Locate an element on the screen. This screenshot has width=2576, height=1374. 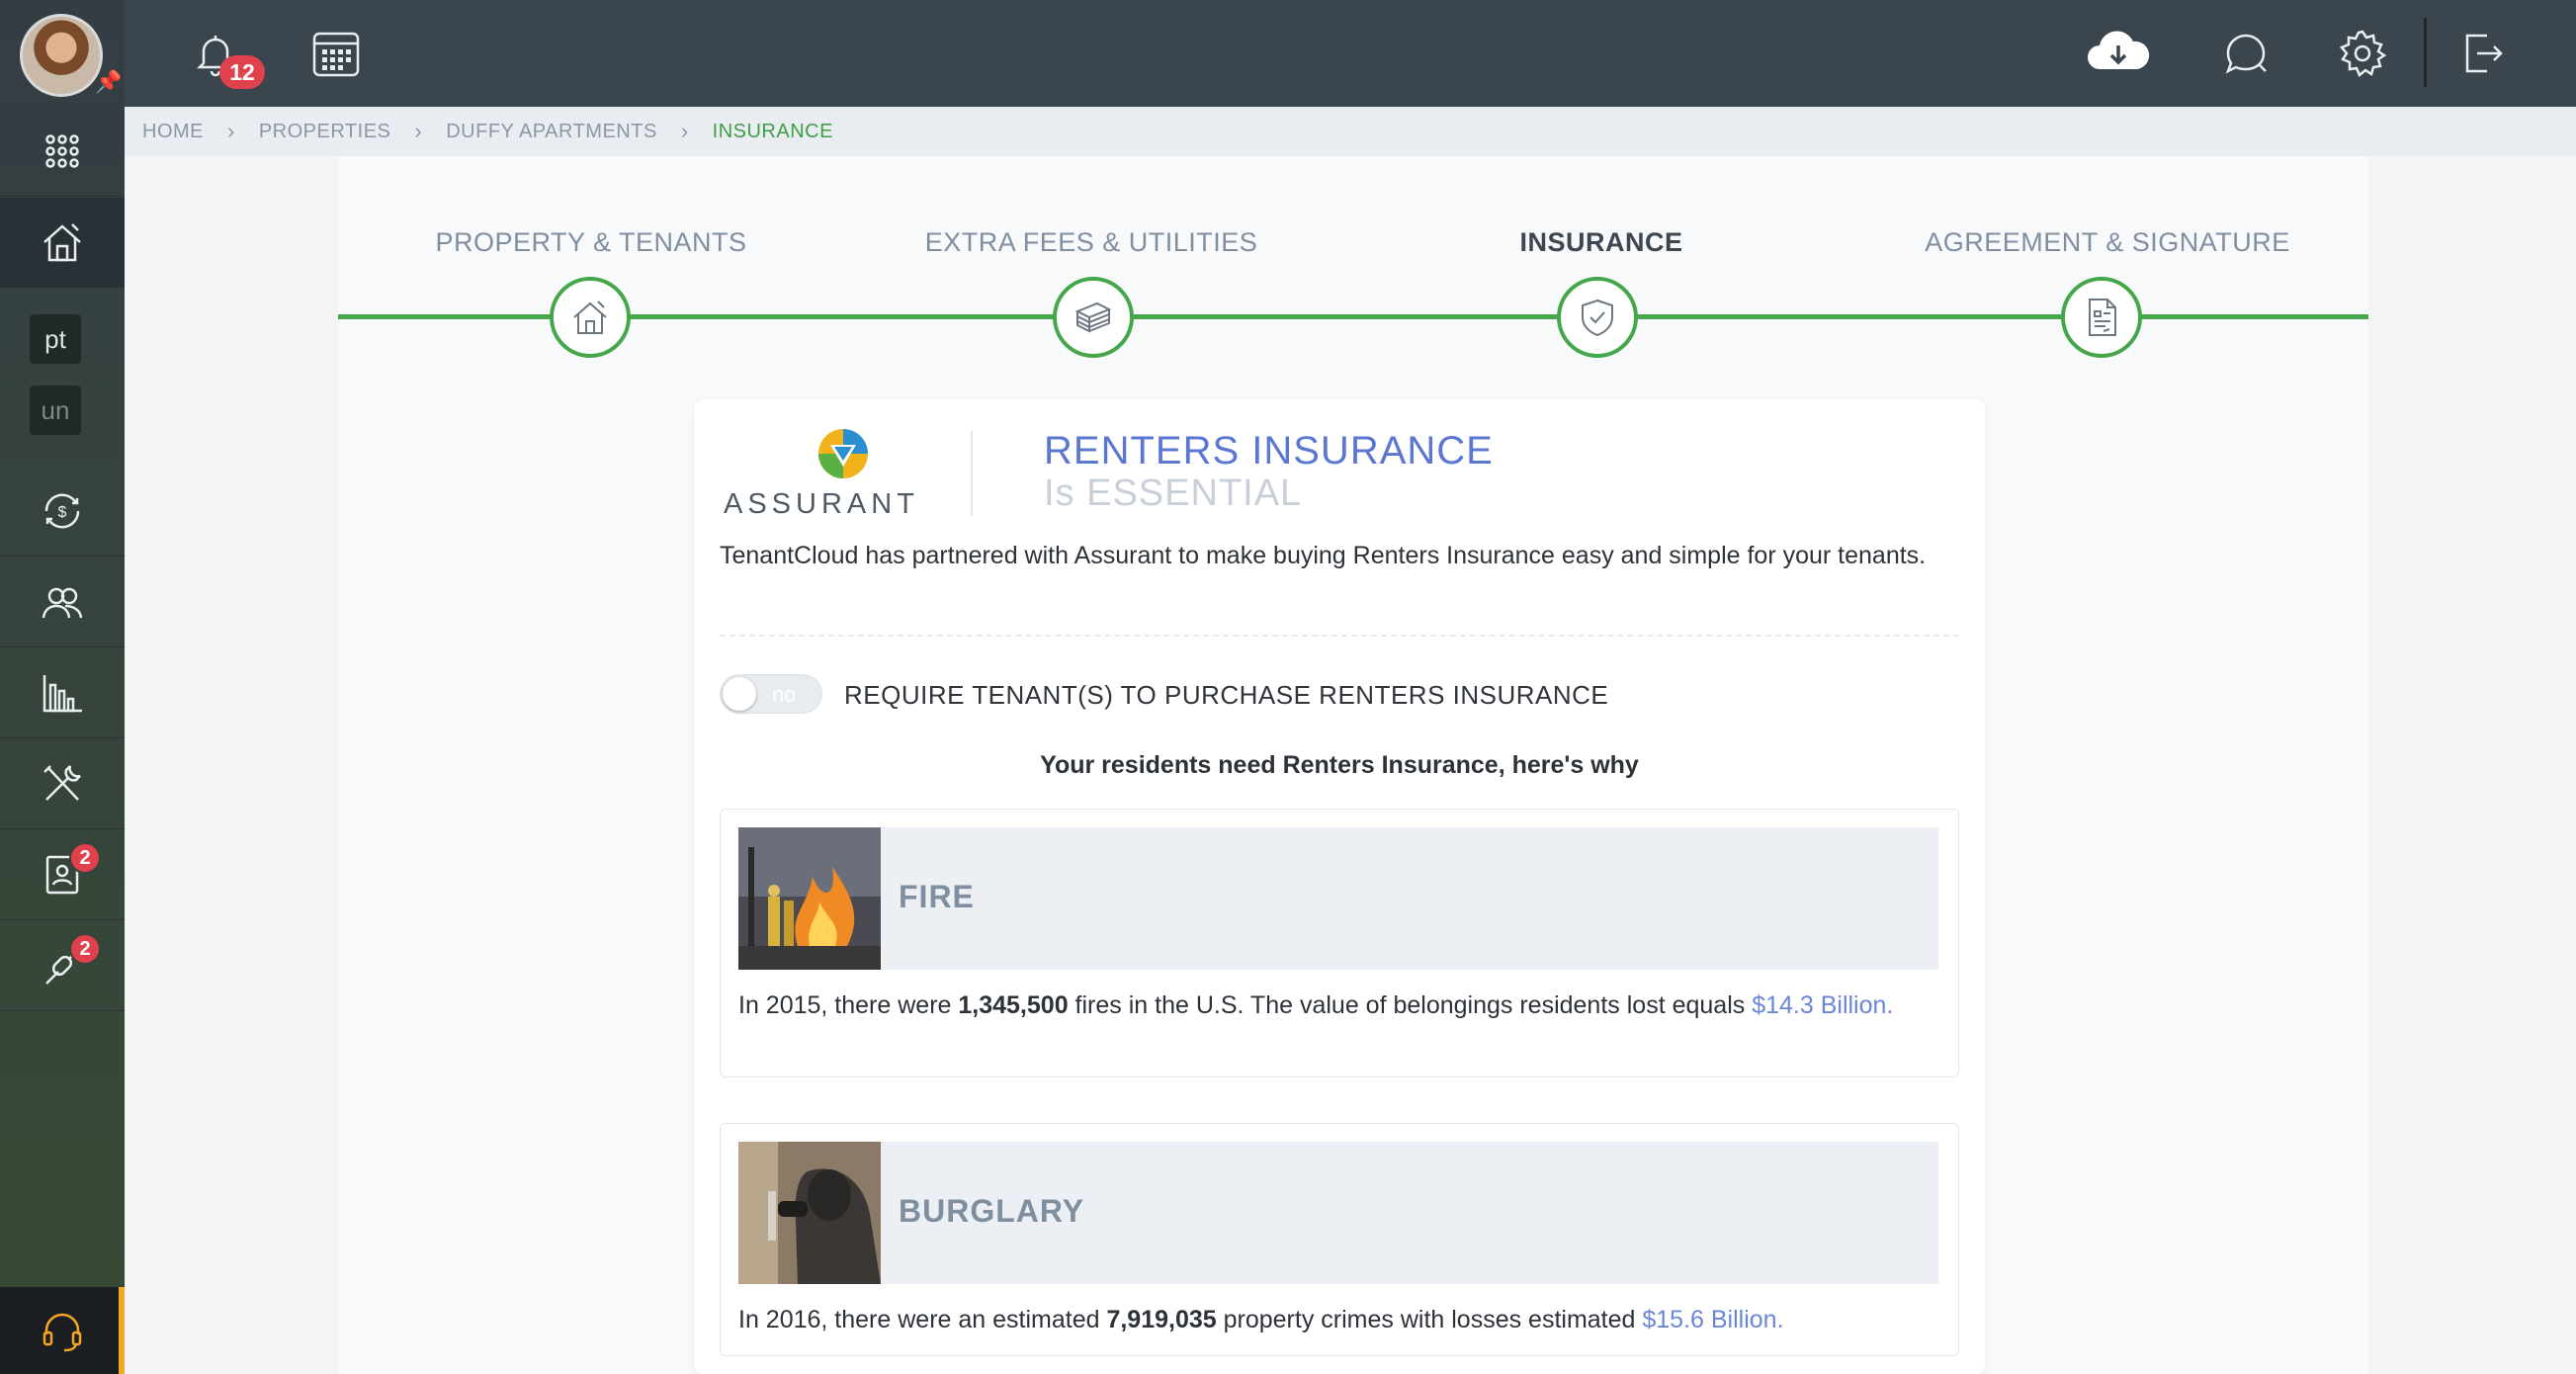
money-cycle-icon: $ is located at coordinates (62, 511).